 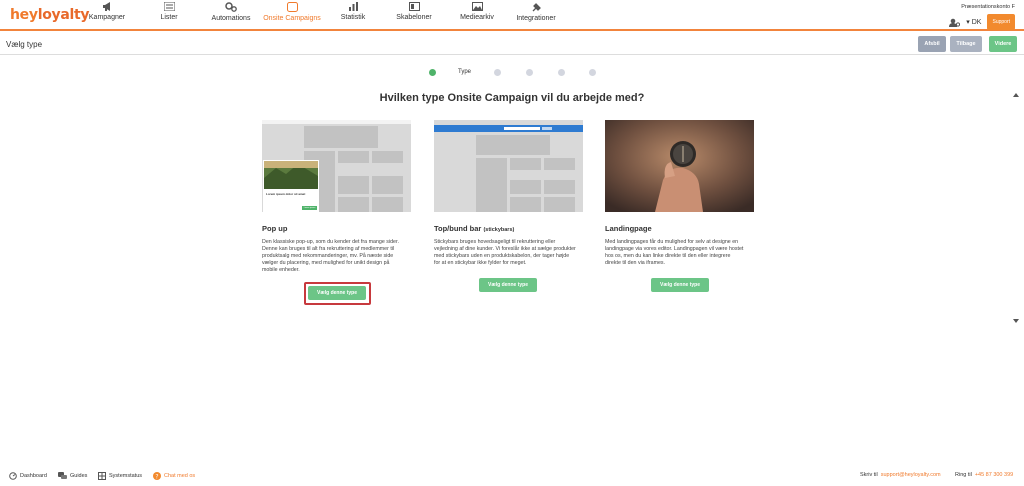 What do you see at coordinates (63, 15) in the screenshot?
I see `logo-text-loyalty: loyalty` at bounding box center [63, 15].